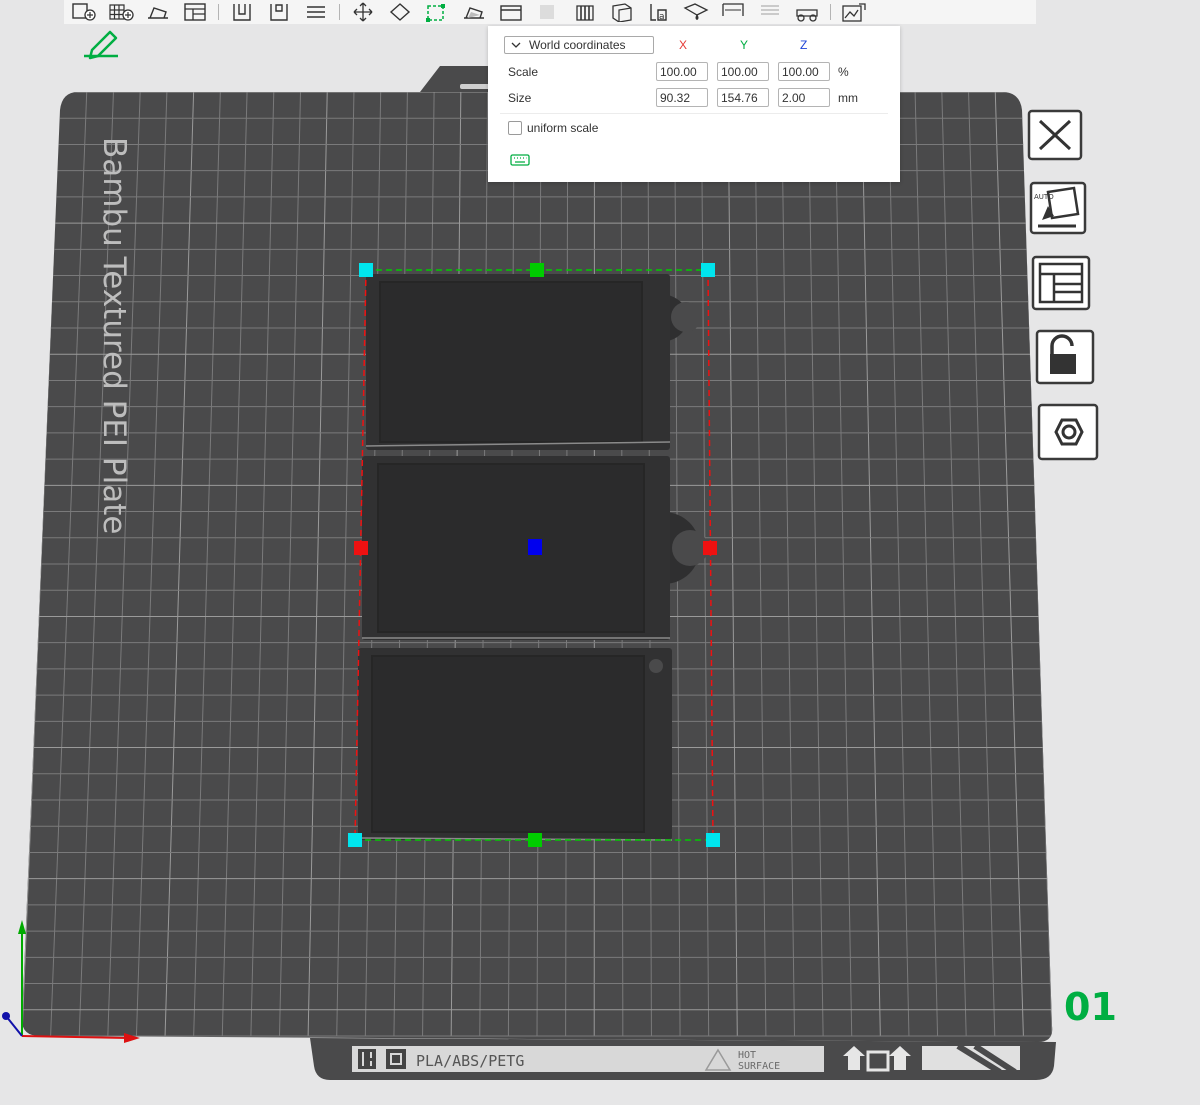 The image size is (1200, 1105). Describe the element at coordinates (158, 12) in the screenshot. I see `orient-icon` at that location.